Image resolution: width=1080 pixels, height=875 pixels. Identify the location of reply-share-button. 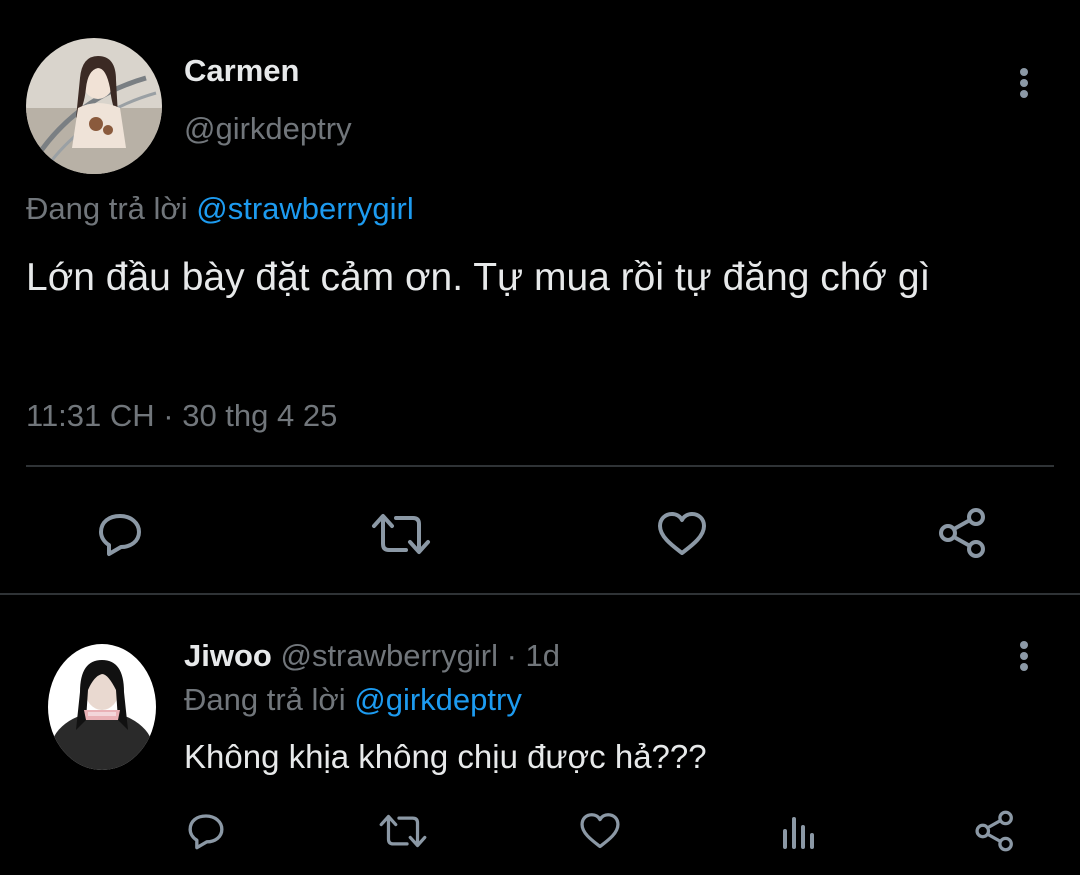
(995, 831).